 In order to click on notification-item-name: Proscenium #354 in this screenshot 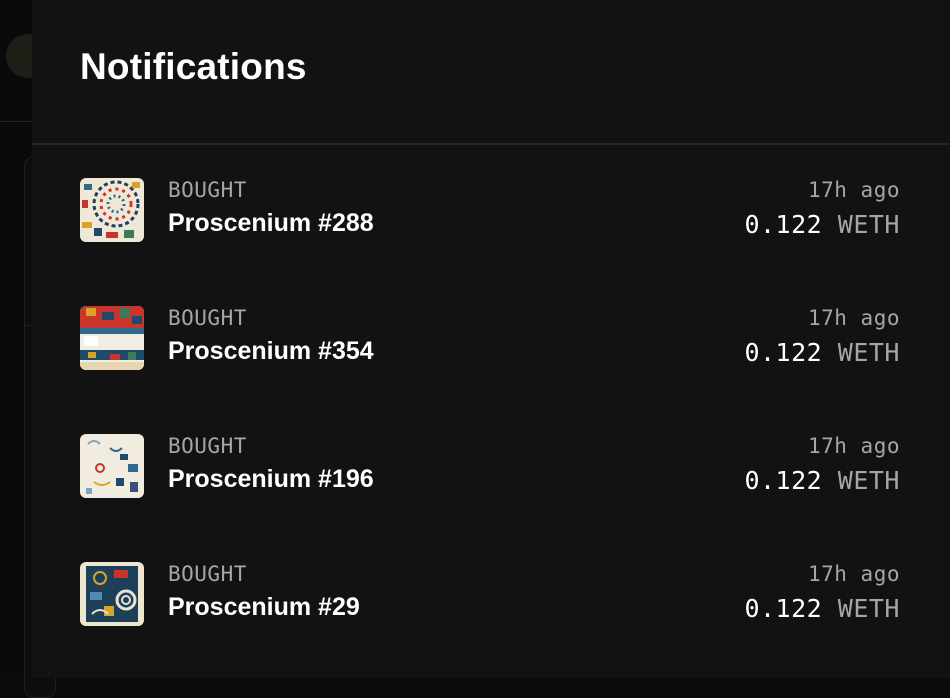, I will do `click(271, 351)`.